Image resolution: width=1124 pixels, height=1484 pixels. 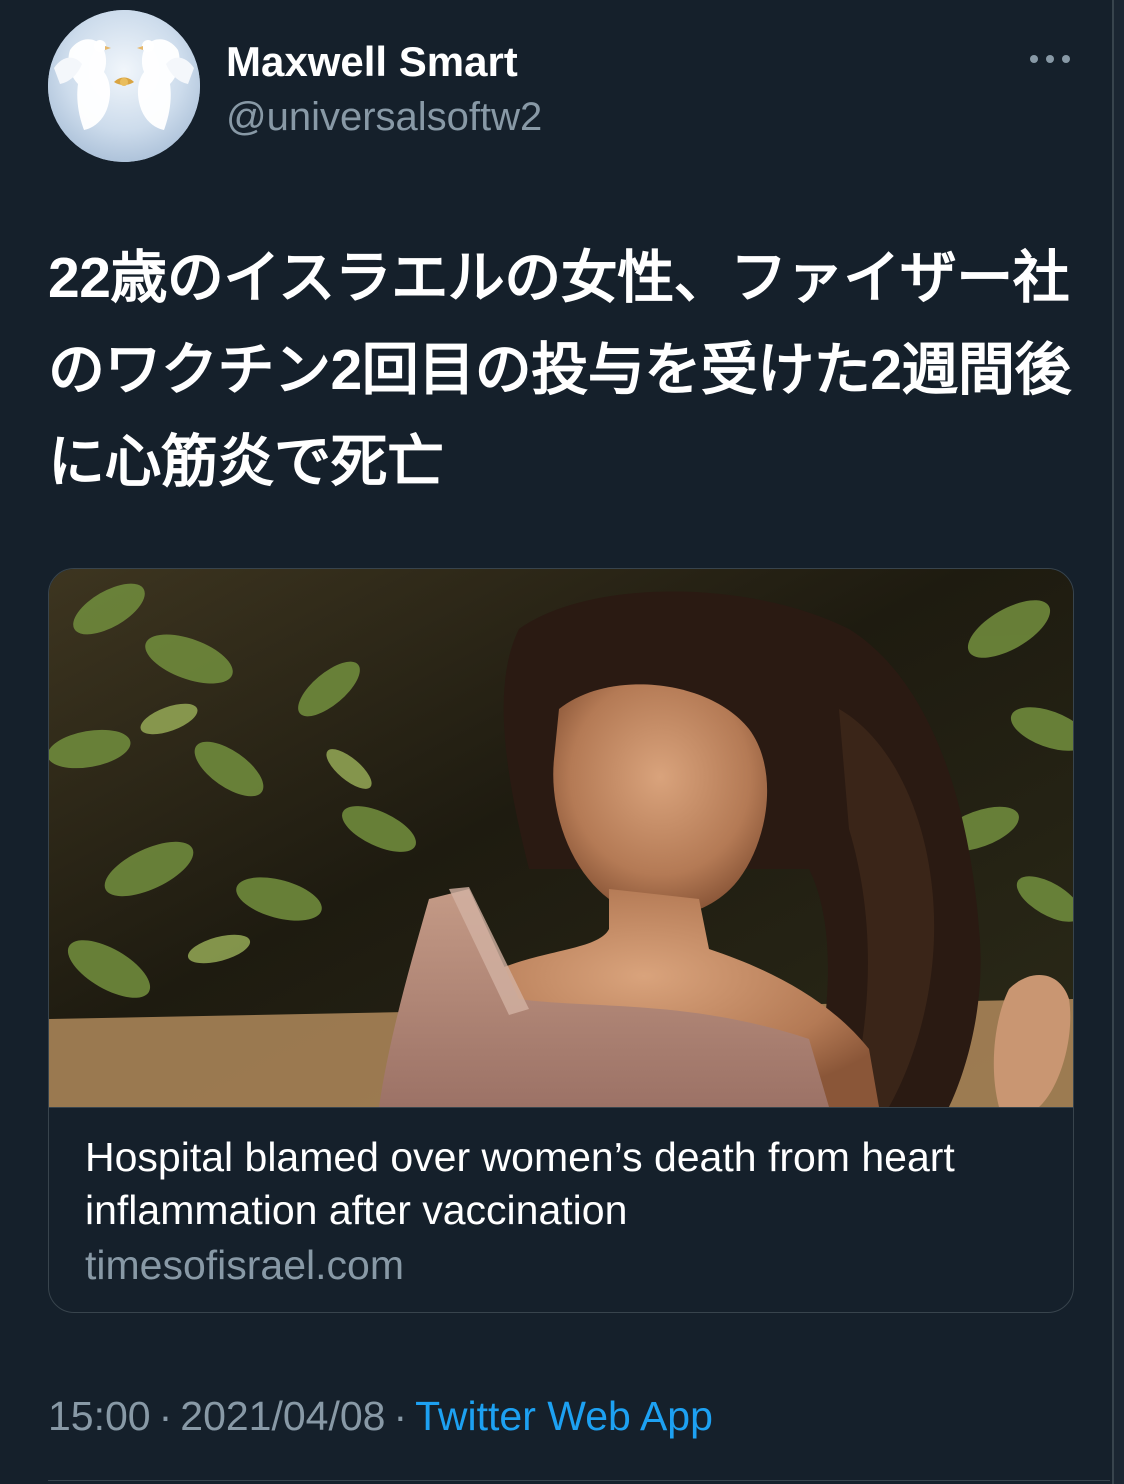 What do you see at coordinates (384, 117) in the screenshot?
I see `author-handle: @universalsoftw2` at bounding box center [384, 117].